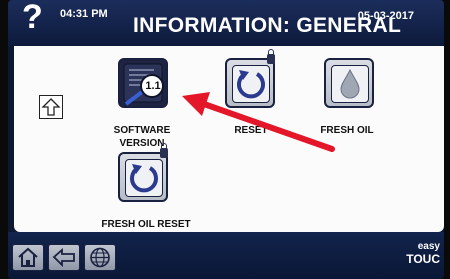  Describe the element at coordinates (153, 86) in the screenshot. I see `version-badge: 1.1` at that location.